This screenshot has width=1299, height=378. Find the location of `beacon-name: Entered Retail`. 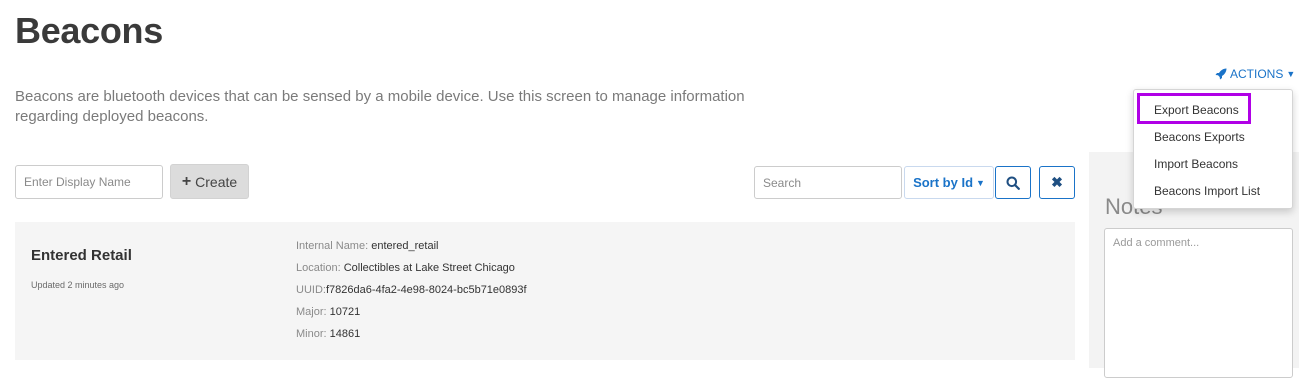

beacon-name: Entered Retail is located at coordinates (81, 255).